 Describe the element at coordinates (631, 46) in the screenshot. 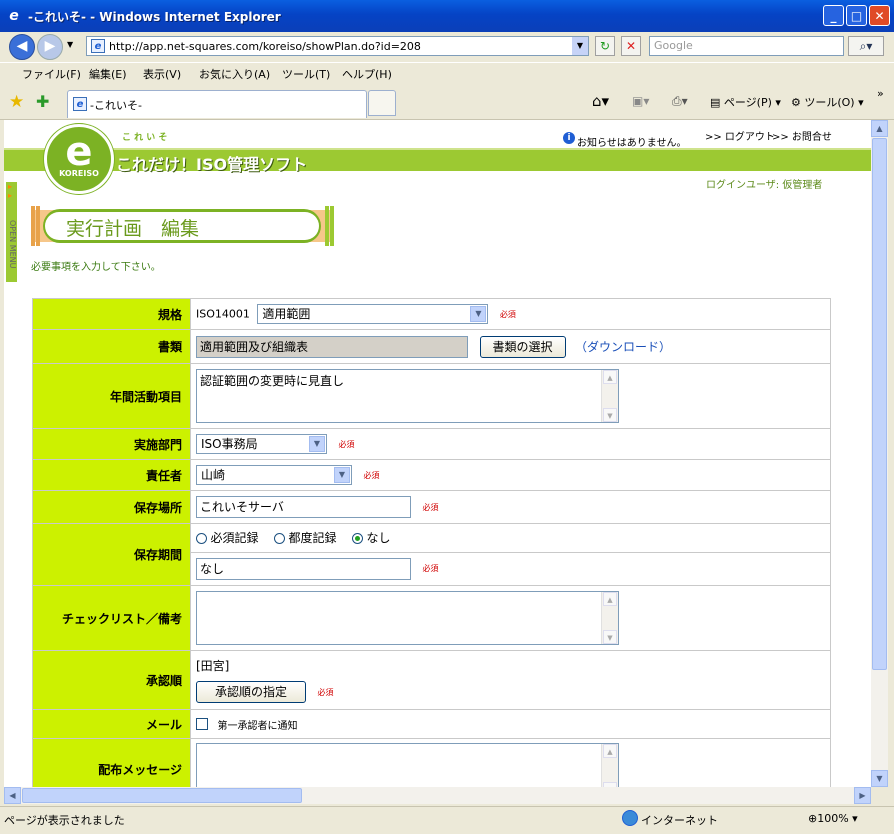

I see `stop-button: ✕` at that location.